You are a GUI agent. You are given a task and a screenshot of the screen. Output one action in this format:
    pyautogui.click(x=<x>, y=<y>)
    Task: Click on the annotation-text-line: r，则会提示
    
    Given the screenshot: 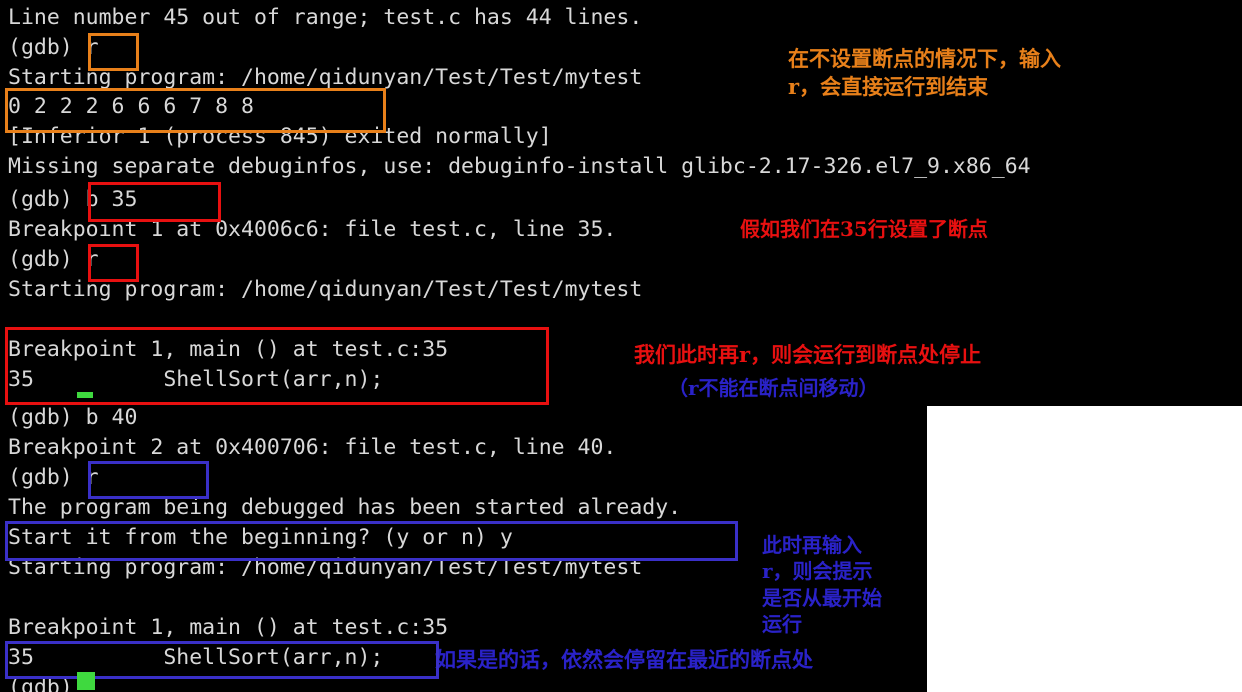 What is the action you would take?
    pyautogui.click(x=817, y=571)
    